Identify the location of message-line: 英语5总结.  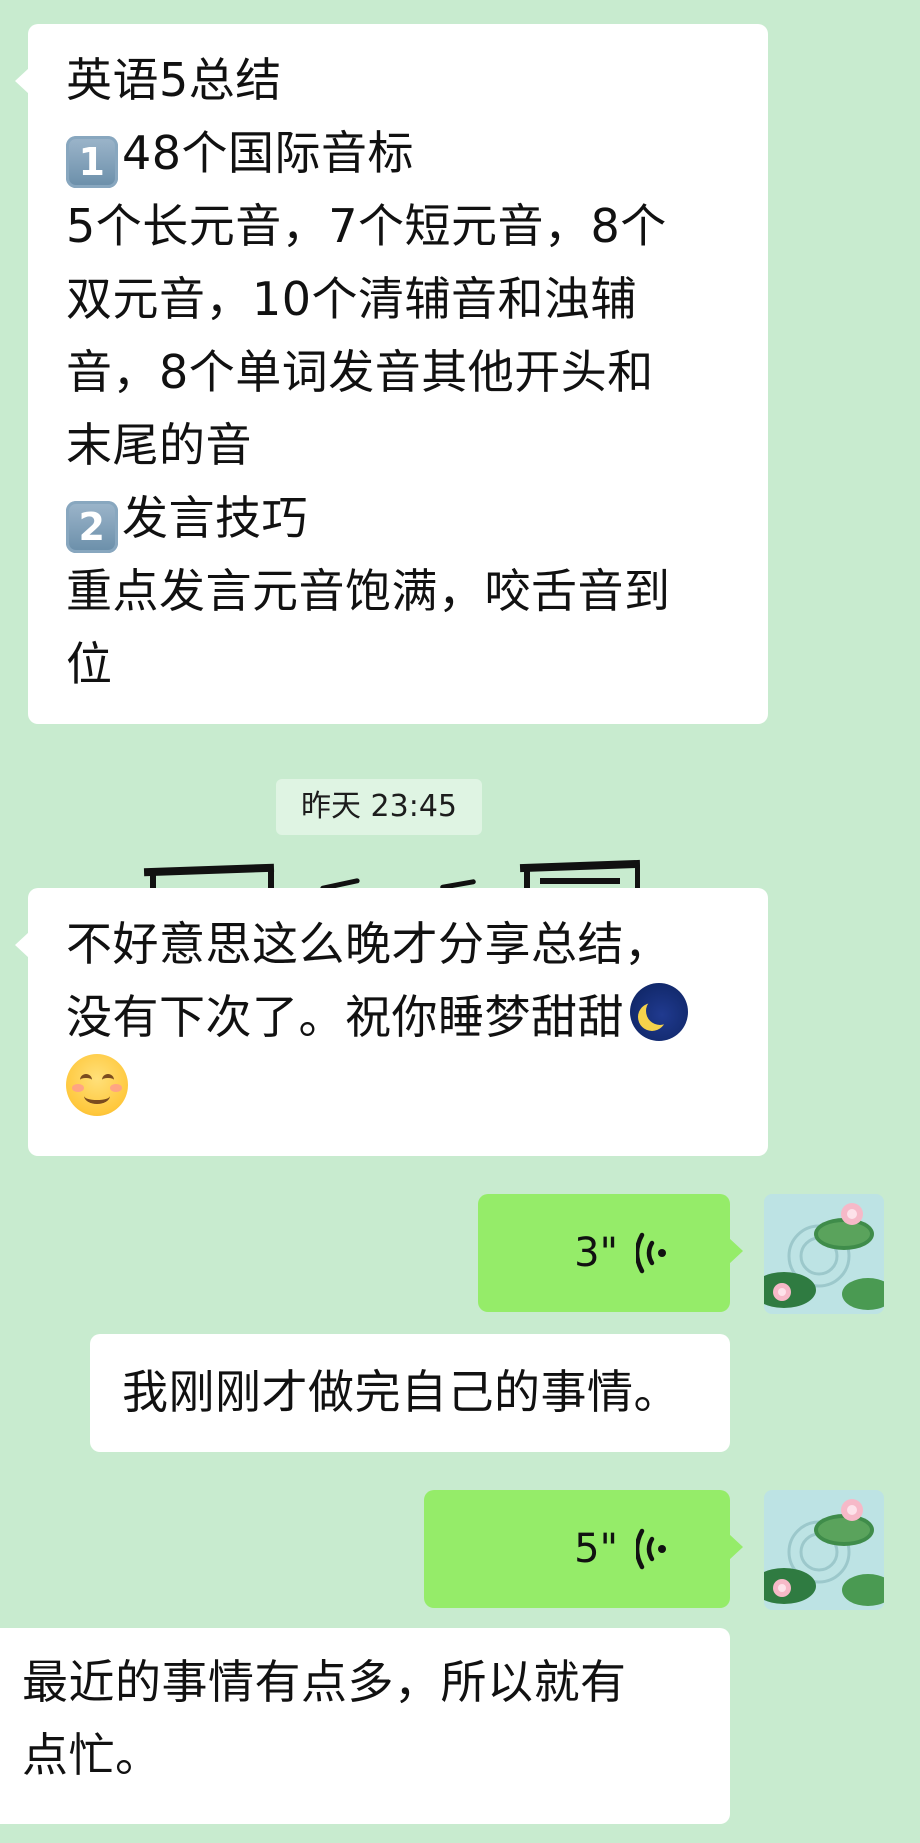
(174, 80).